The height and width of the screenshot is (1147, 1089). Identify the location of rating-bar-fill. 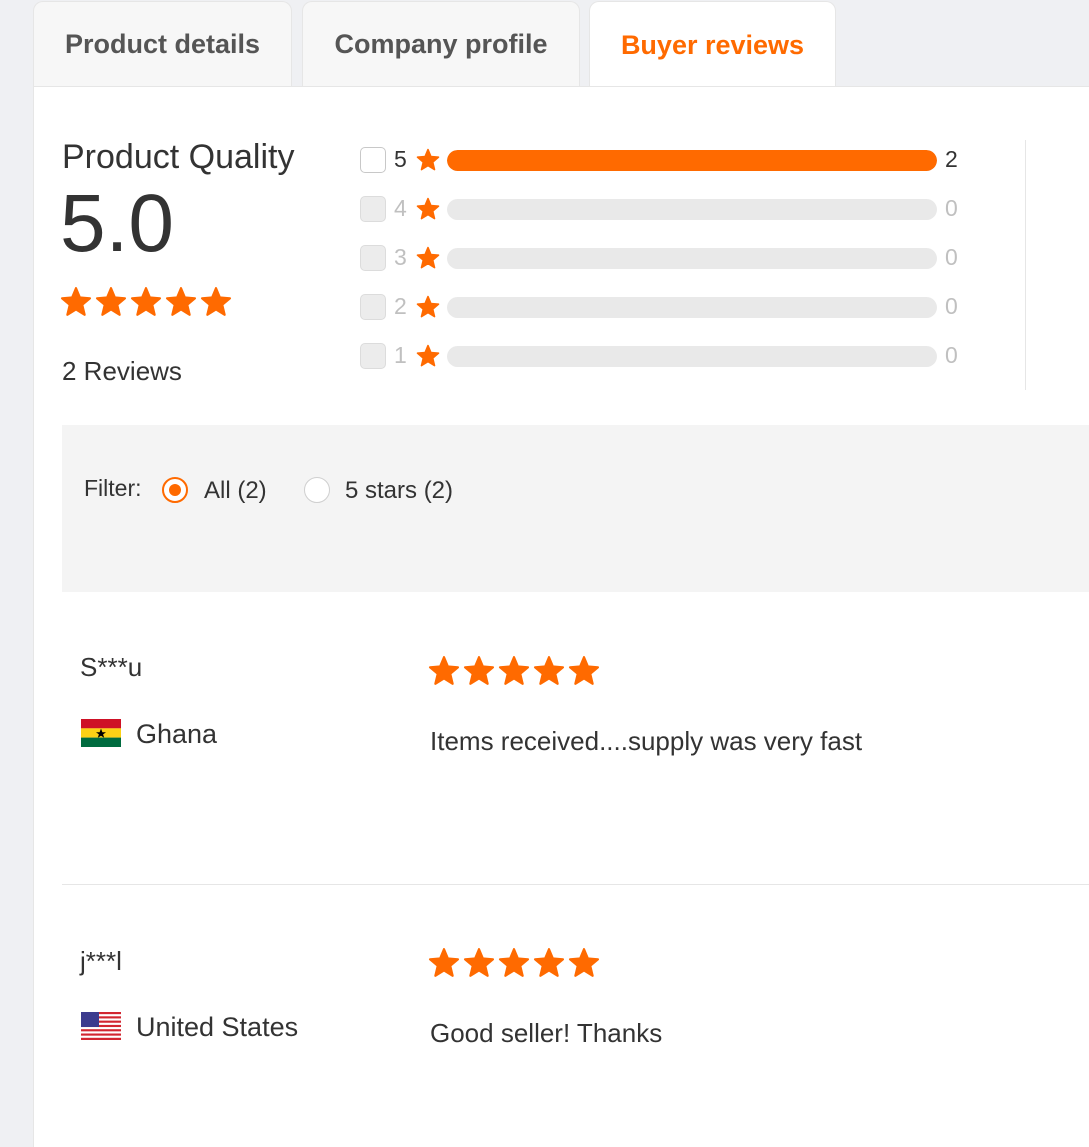
(692, 160).